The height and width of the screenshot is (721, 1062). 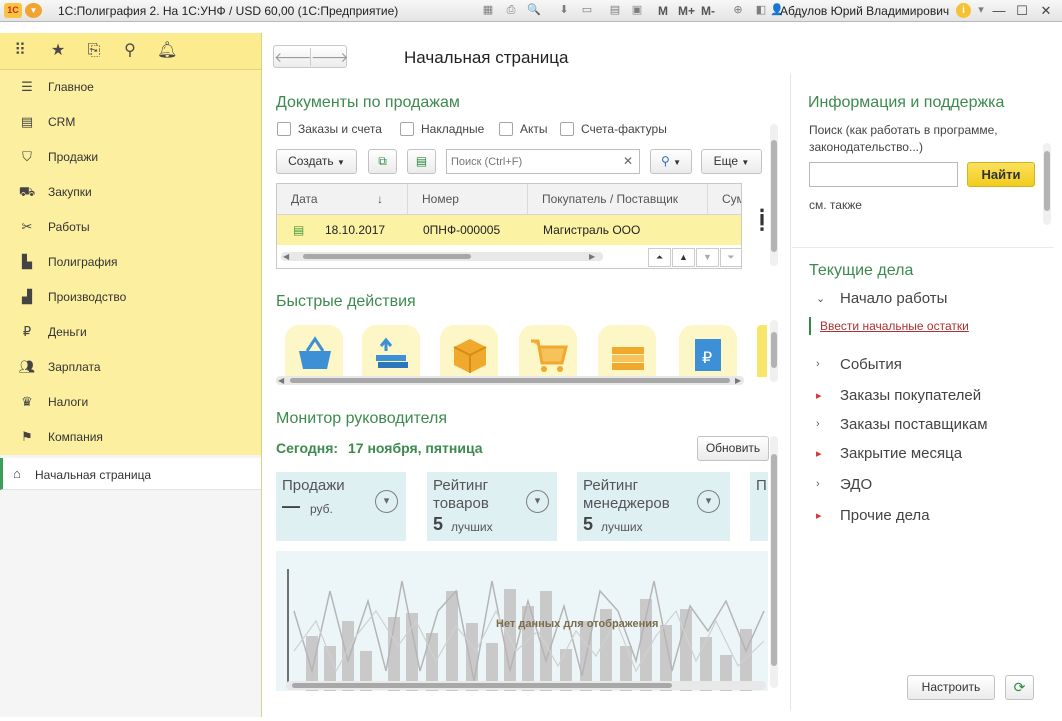 What do you see at coordinates (535, 161) in the screenshot?
I see `list-search-input` at bounding box center [535, 161].